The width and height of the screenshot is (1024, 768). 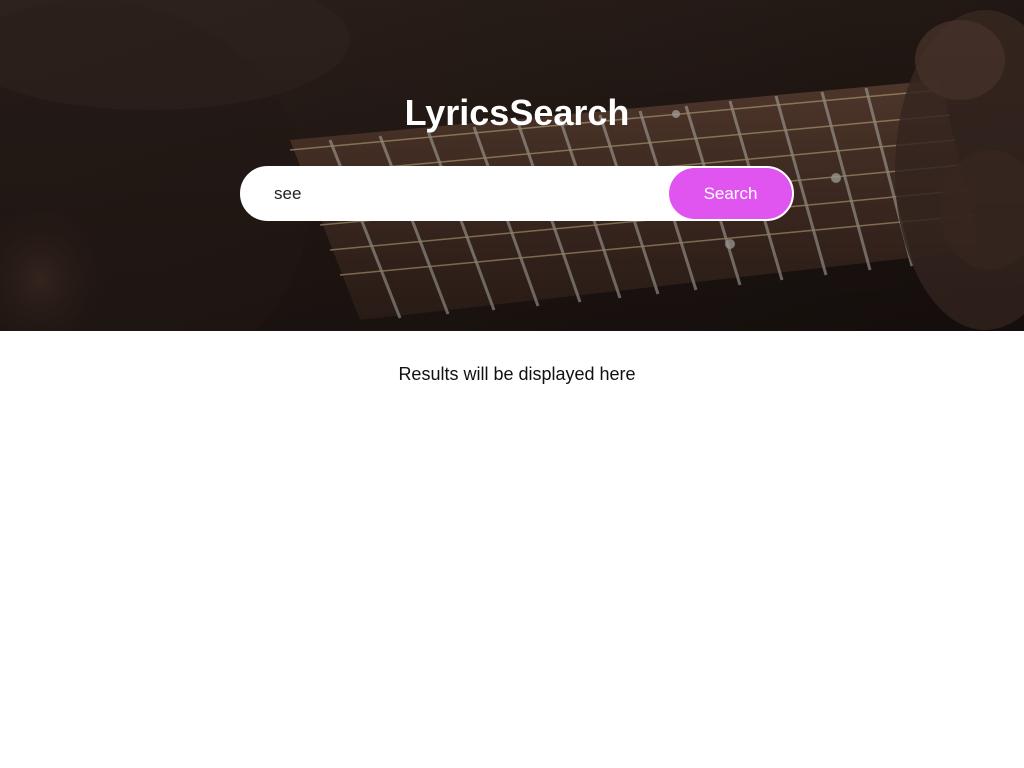 What do you see at coordinates (730, 193) in the screenshot?
I see `search-button: Search` at bounding box center [730, 193].